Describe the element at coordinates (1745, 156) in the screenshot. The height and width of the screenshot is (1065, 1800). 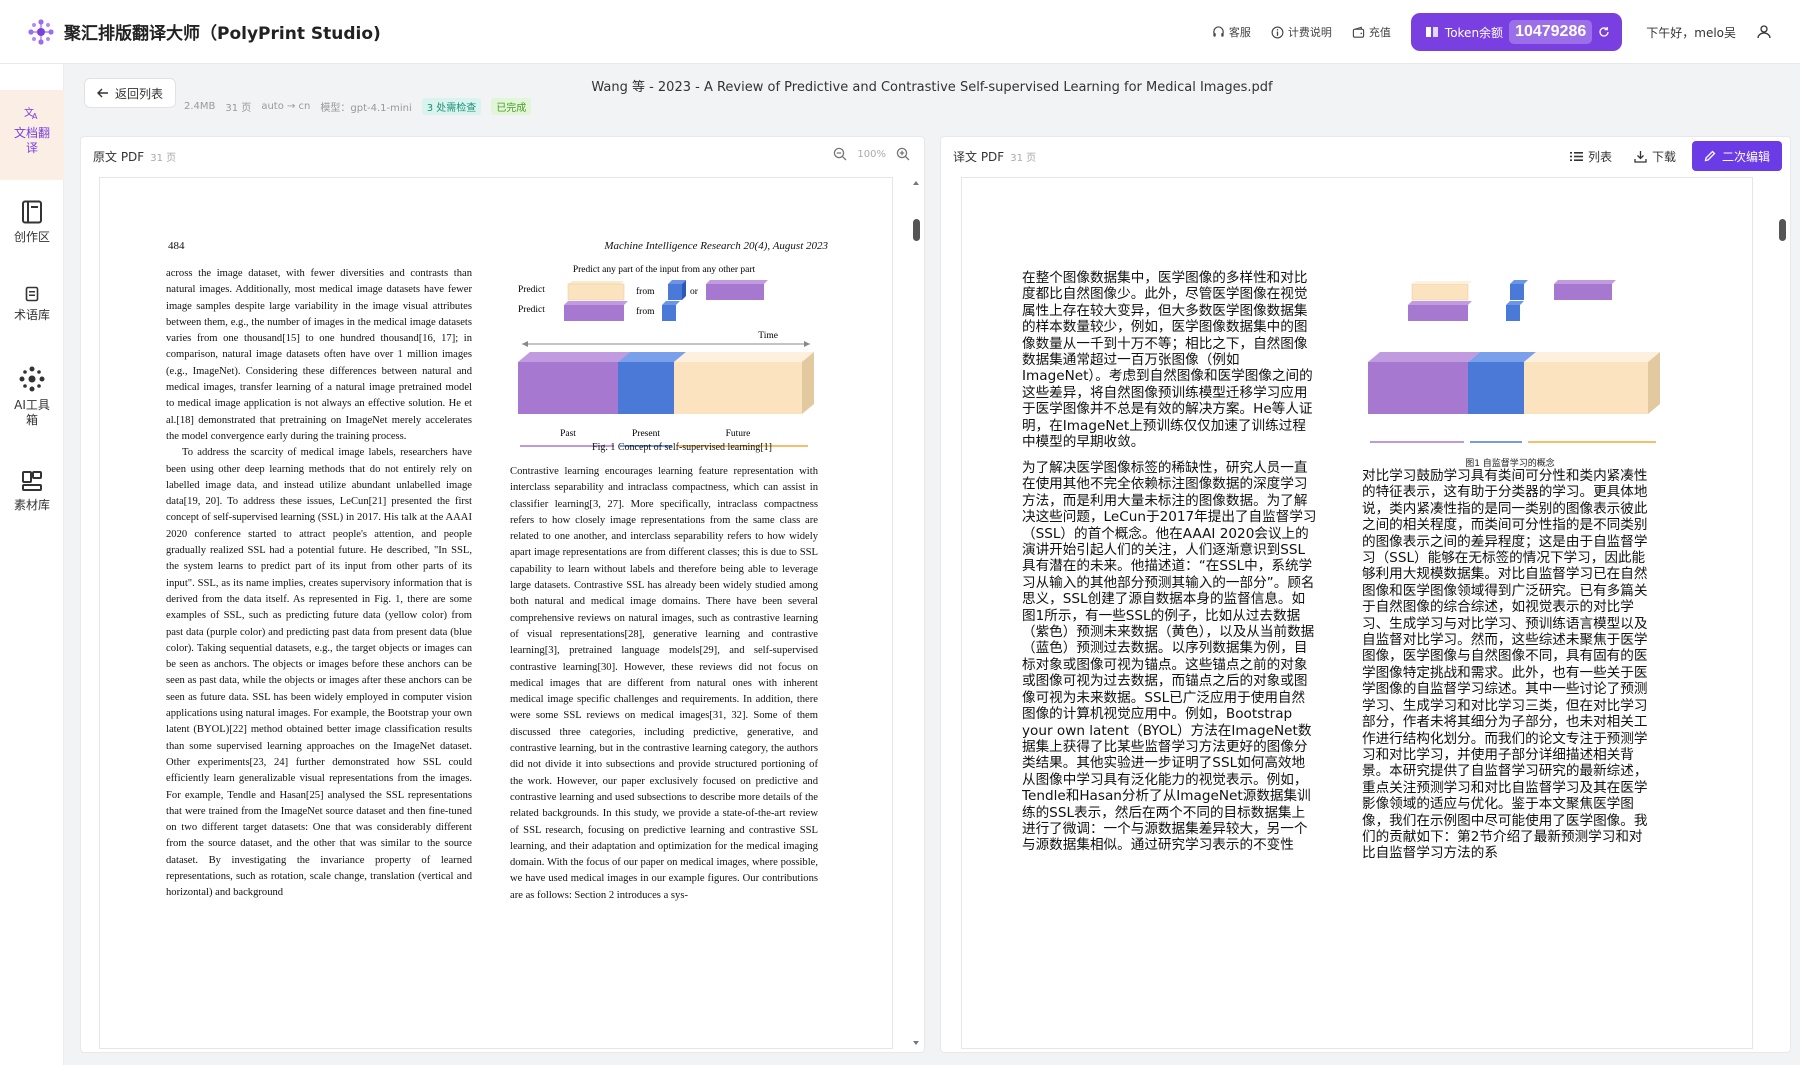
I see `edit-label: 二次编辑` at that location.